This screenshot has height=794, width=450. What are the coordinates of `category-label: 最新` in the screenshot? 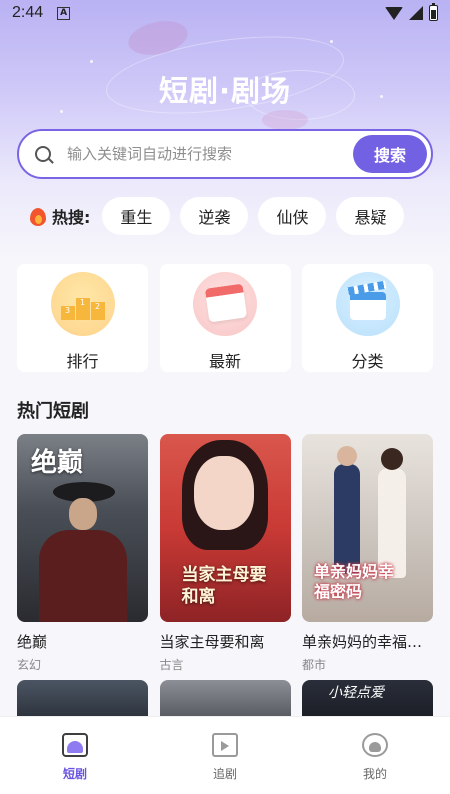 It's located at (224, 361).